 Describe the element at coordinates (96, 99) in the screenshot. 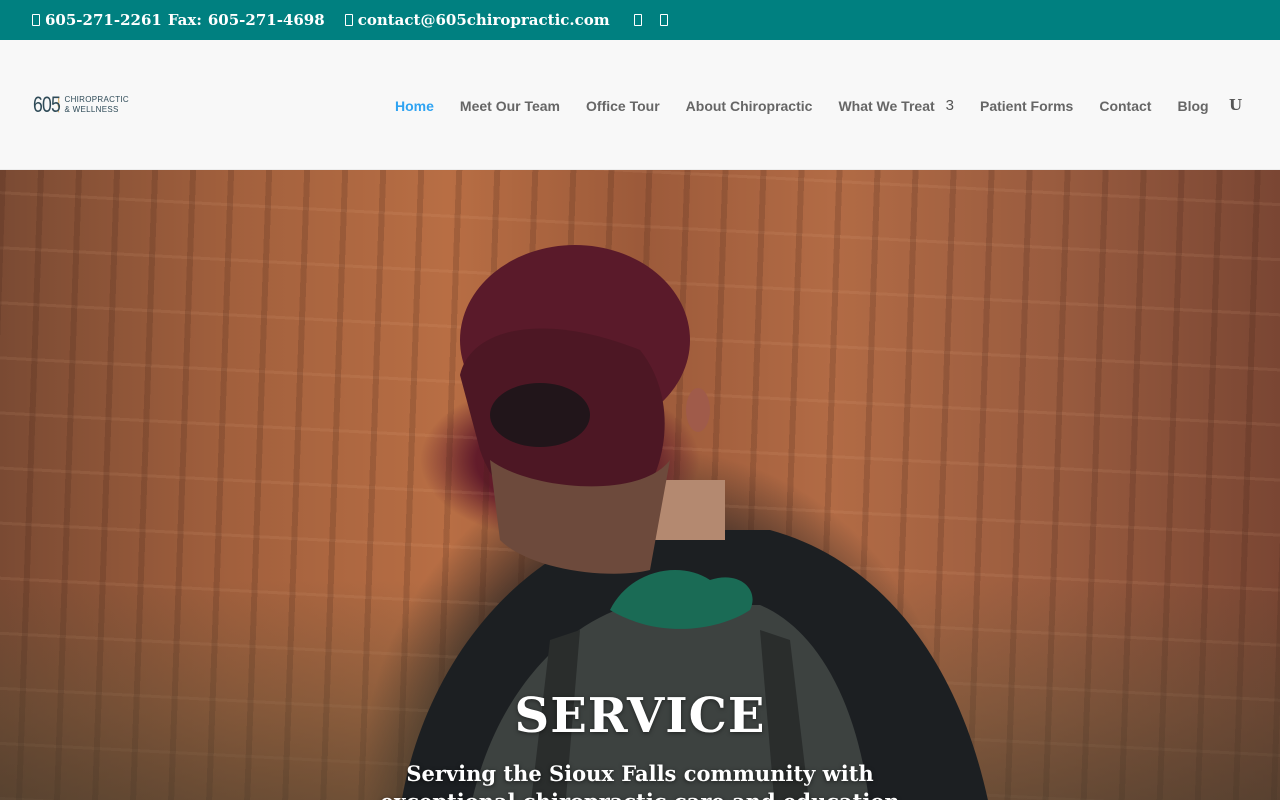

I see `logo-line1: CHIROPRACTIC` at that location.